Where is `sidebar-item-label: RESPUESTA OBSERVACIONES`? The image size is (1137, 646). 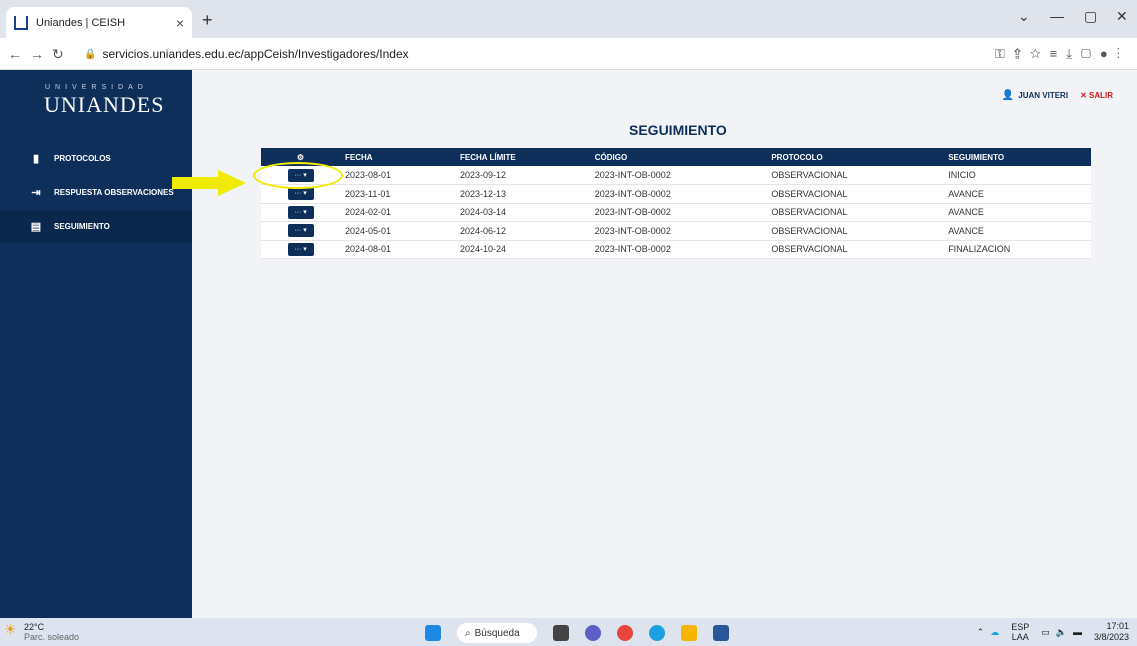
sidebar-item-label: RESPUESTA OBSERVACIONES is located at coordinates (114, 192).